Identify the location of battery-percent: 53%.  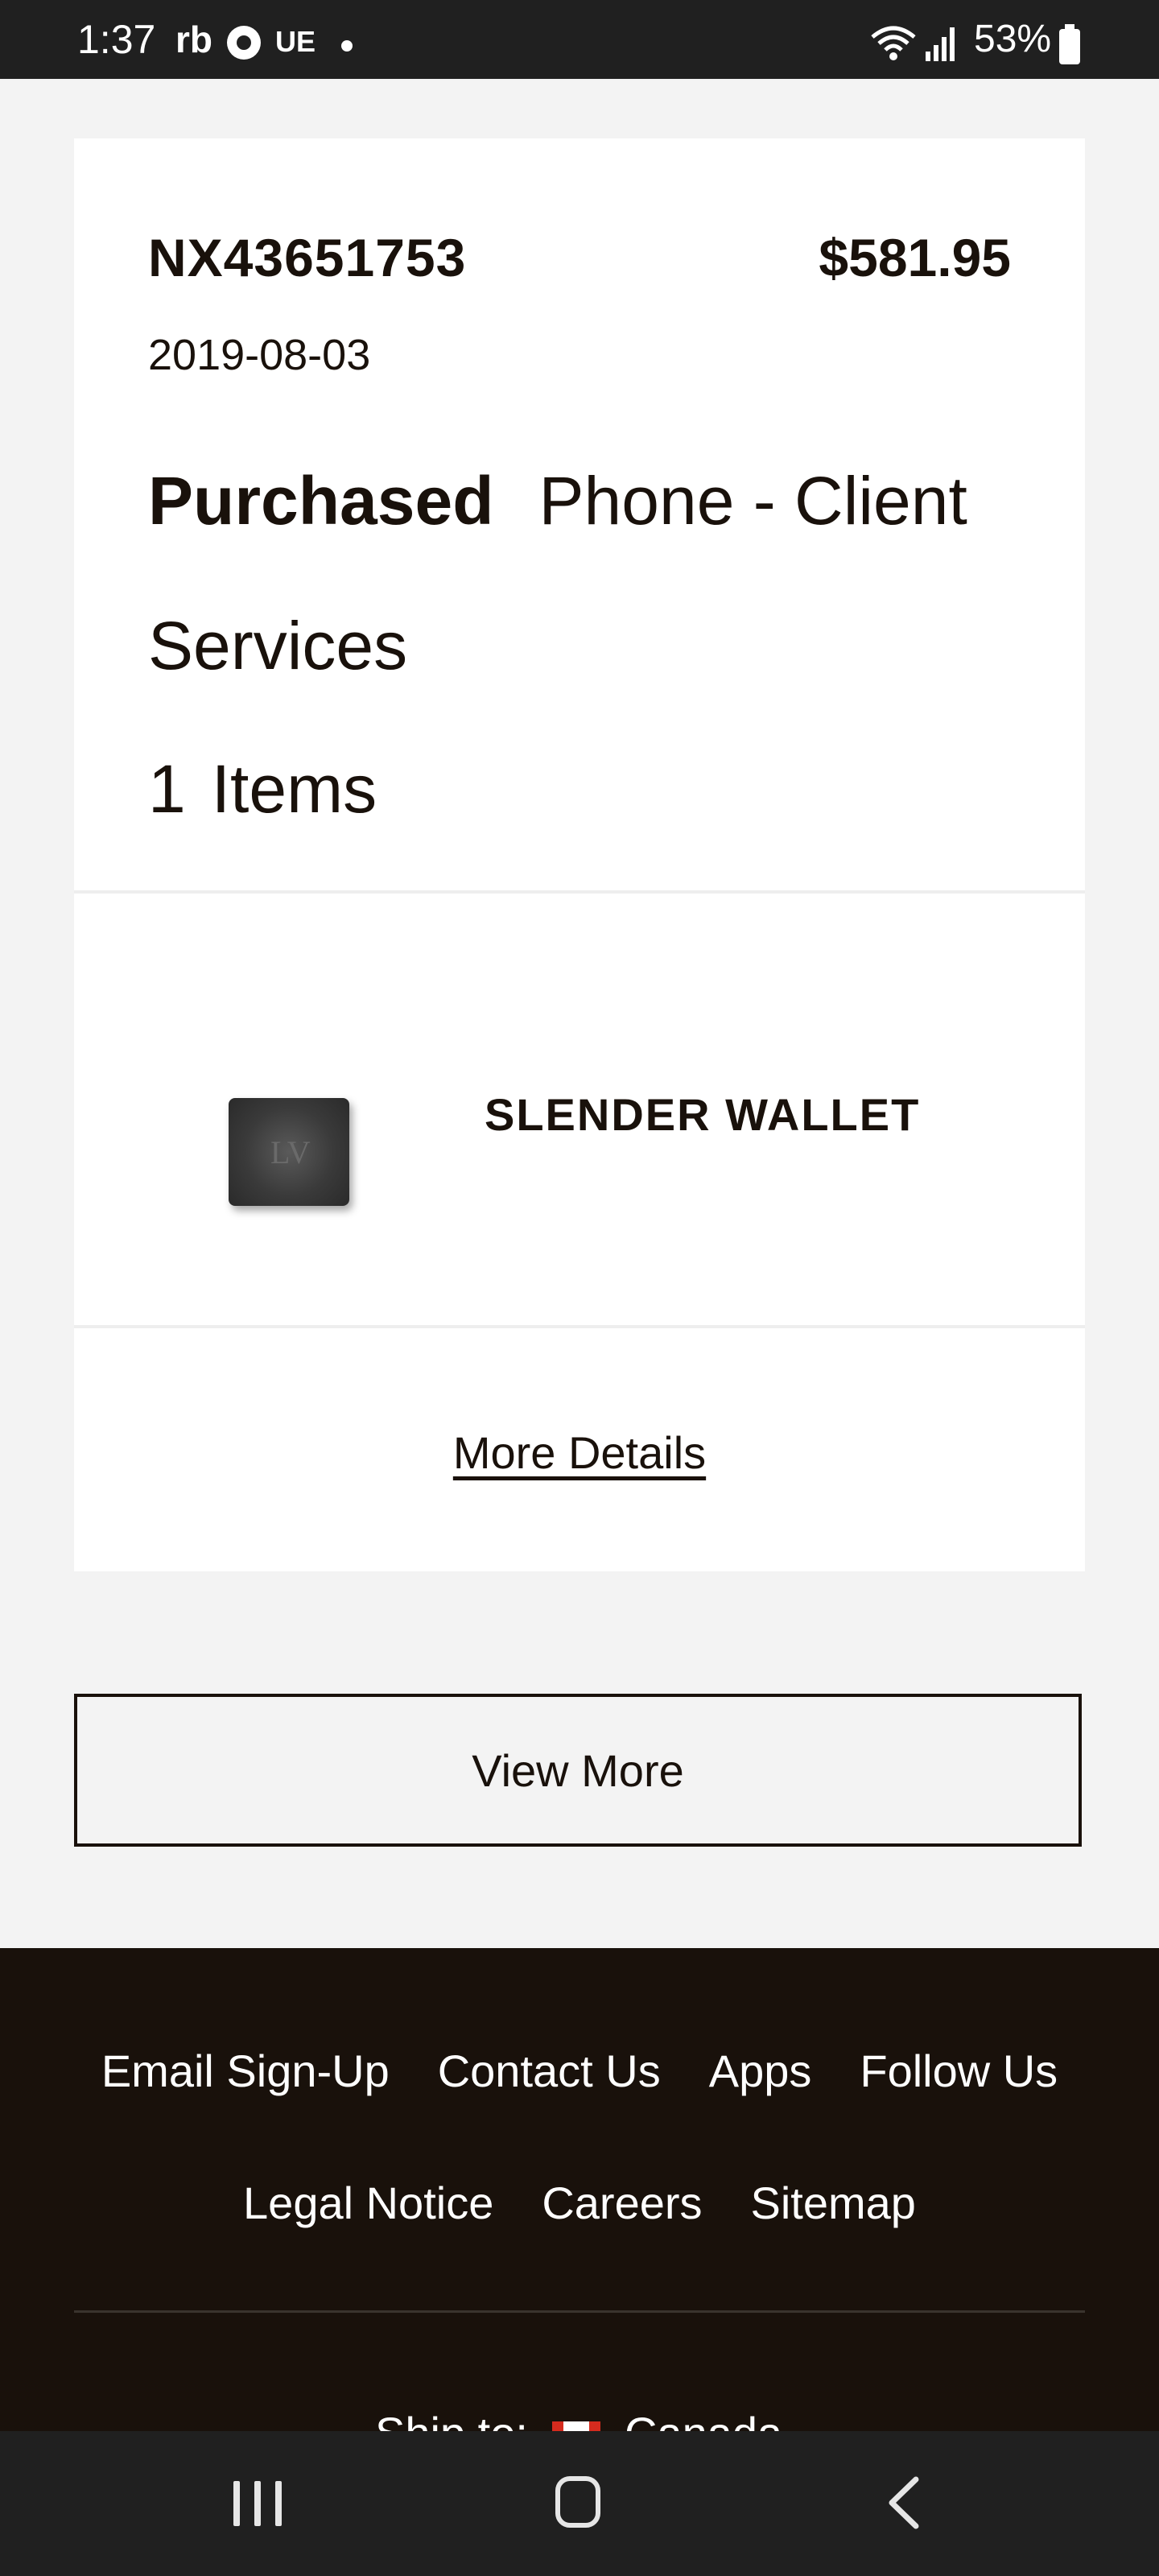
(1013, 39).